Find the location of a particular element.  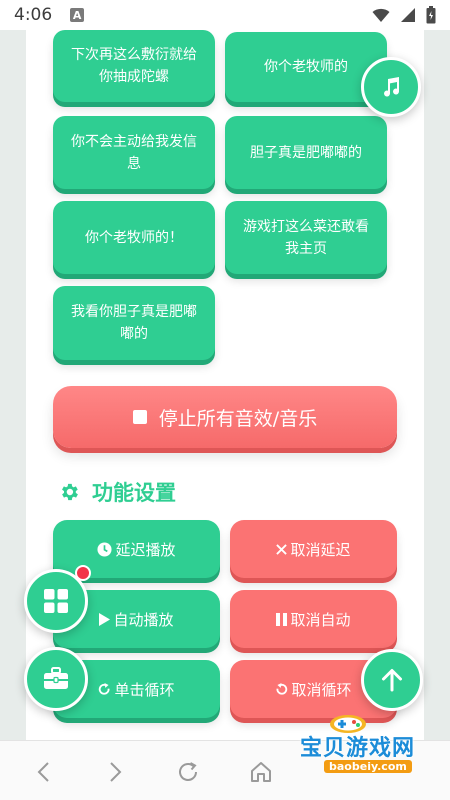

scroll-top-button is located at coordinates (392, 680).